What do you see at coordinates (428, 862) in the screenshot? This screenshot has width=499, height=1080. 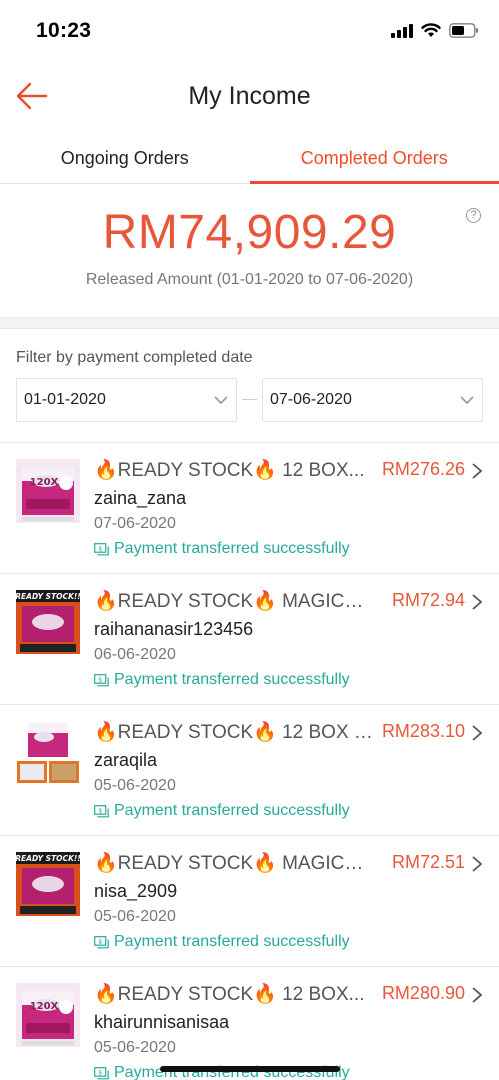 I see `order-amount: RM72.51` at bounding box center [428, 862].